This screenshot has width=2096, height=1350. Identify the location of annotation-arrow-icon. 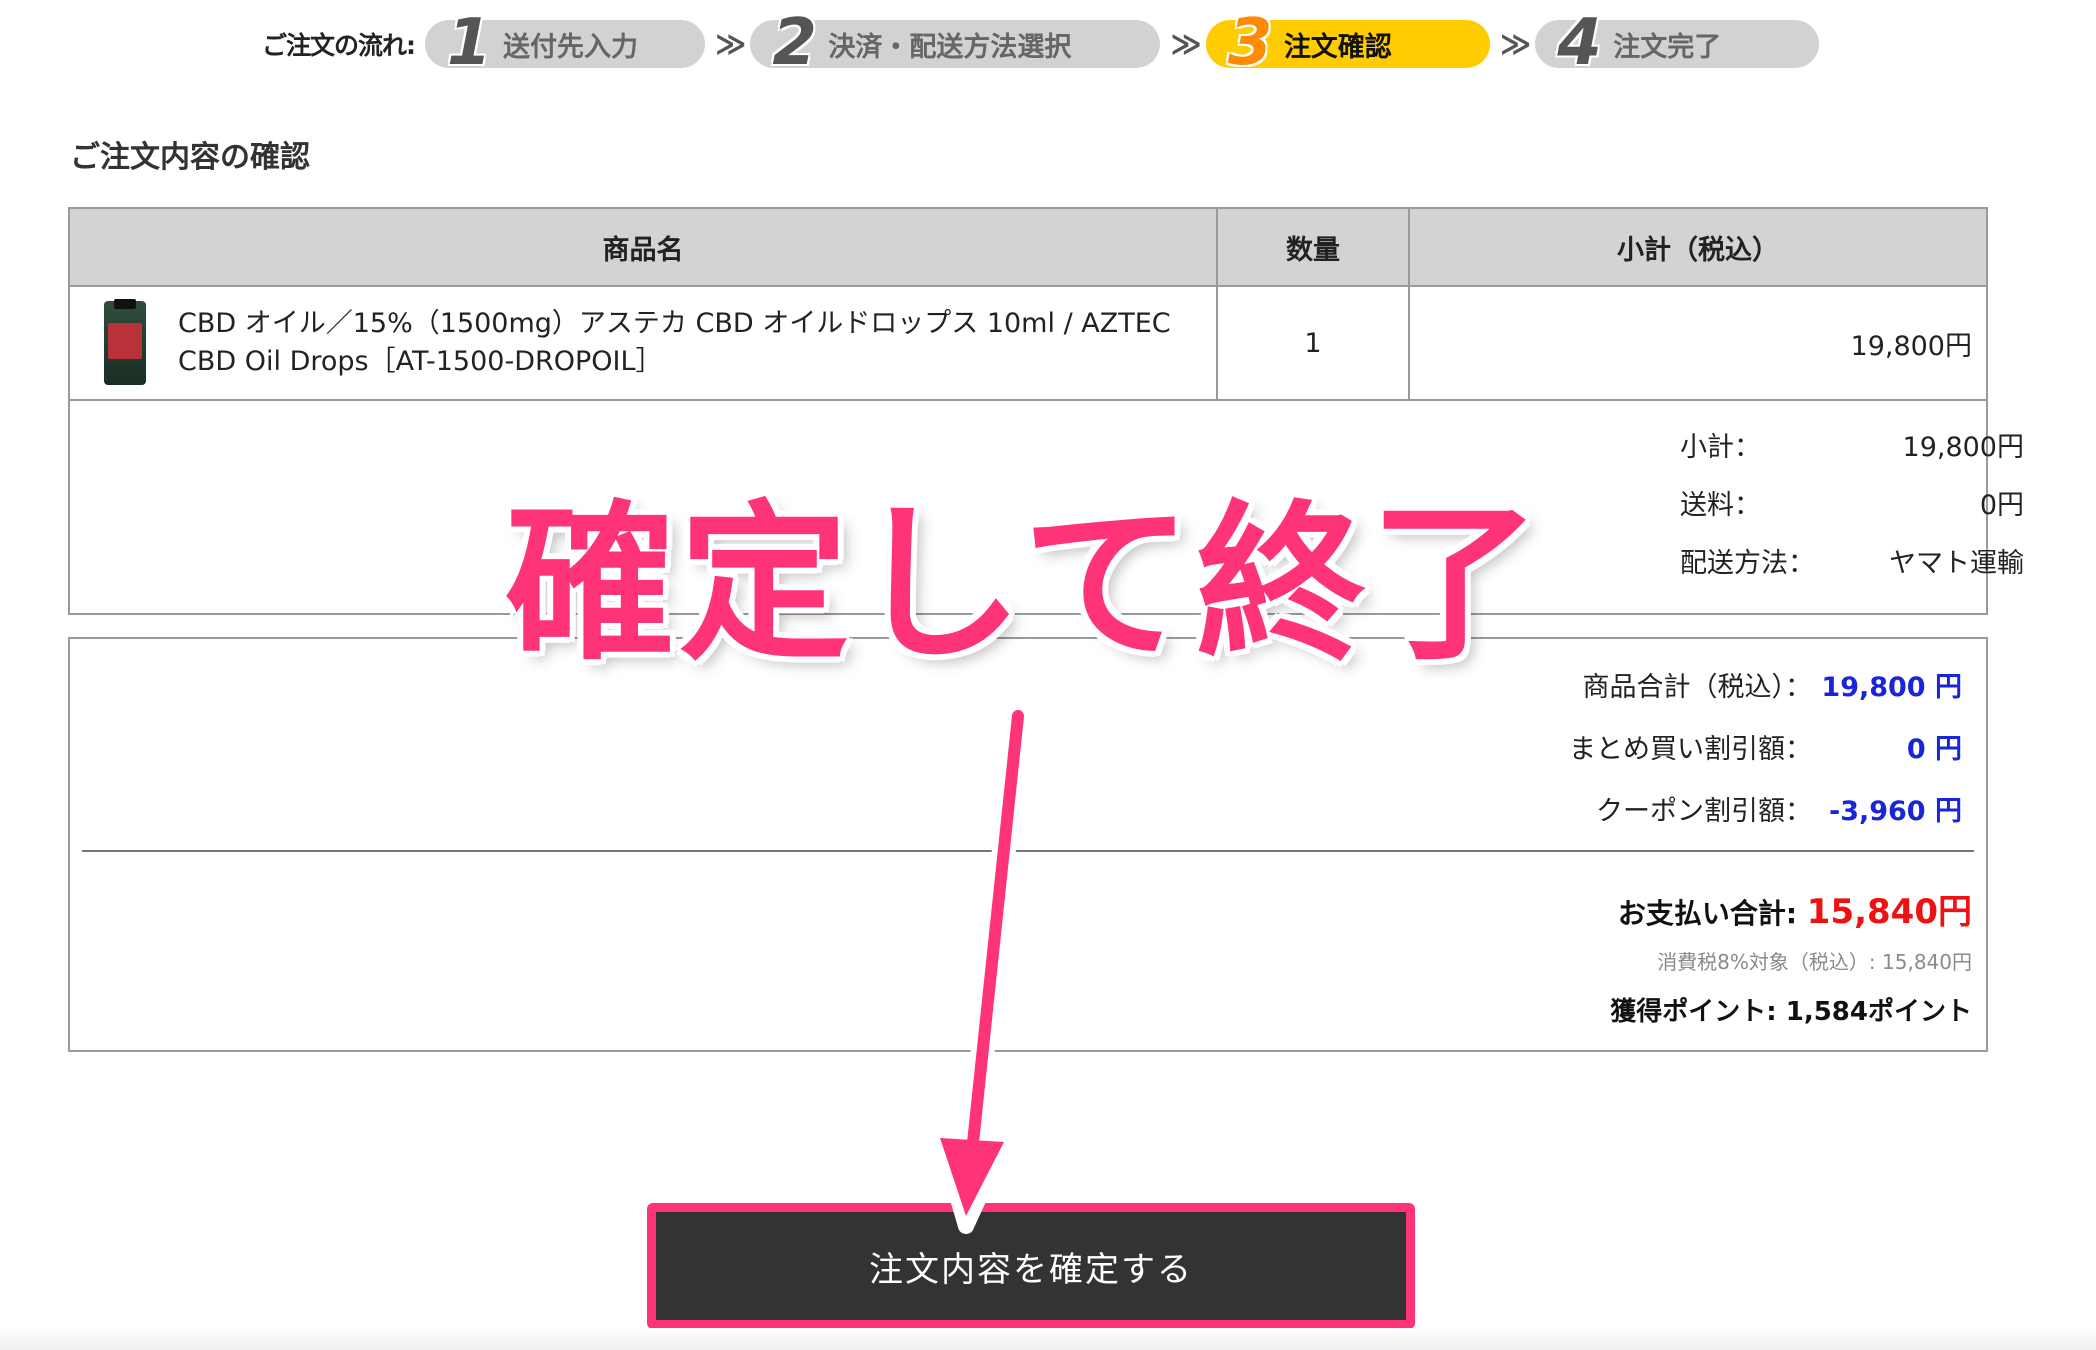
(980, 969).